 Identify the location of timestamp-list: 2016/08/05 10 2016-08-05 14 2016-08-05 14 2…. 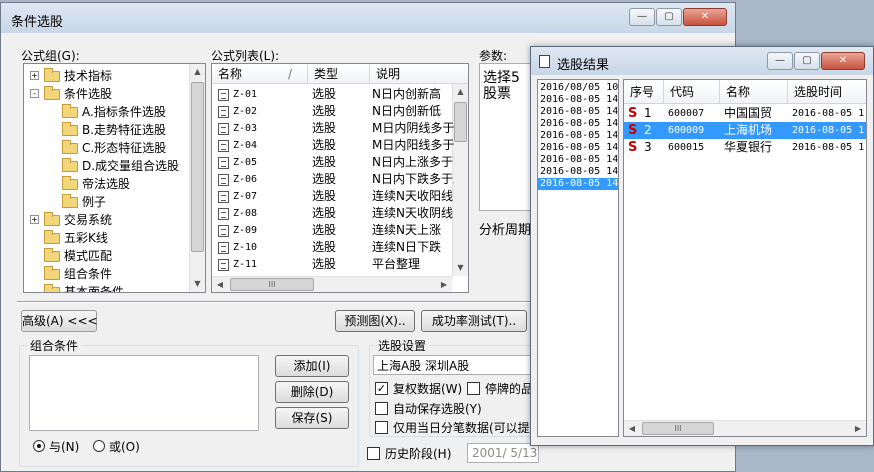
(578, 258).